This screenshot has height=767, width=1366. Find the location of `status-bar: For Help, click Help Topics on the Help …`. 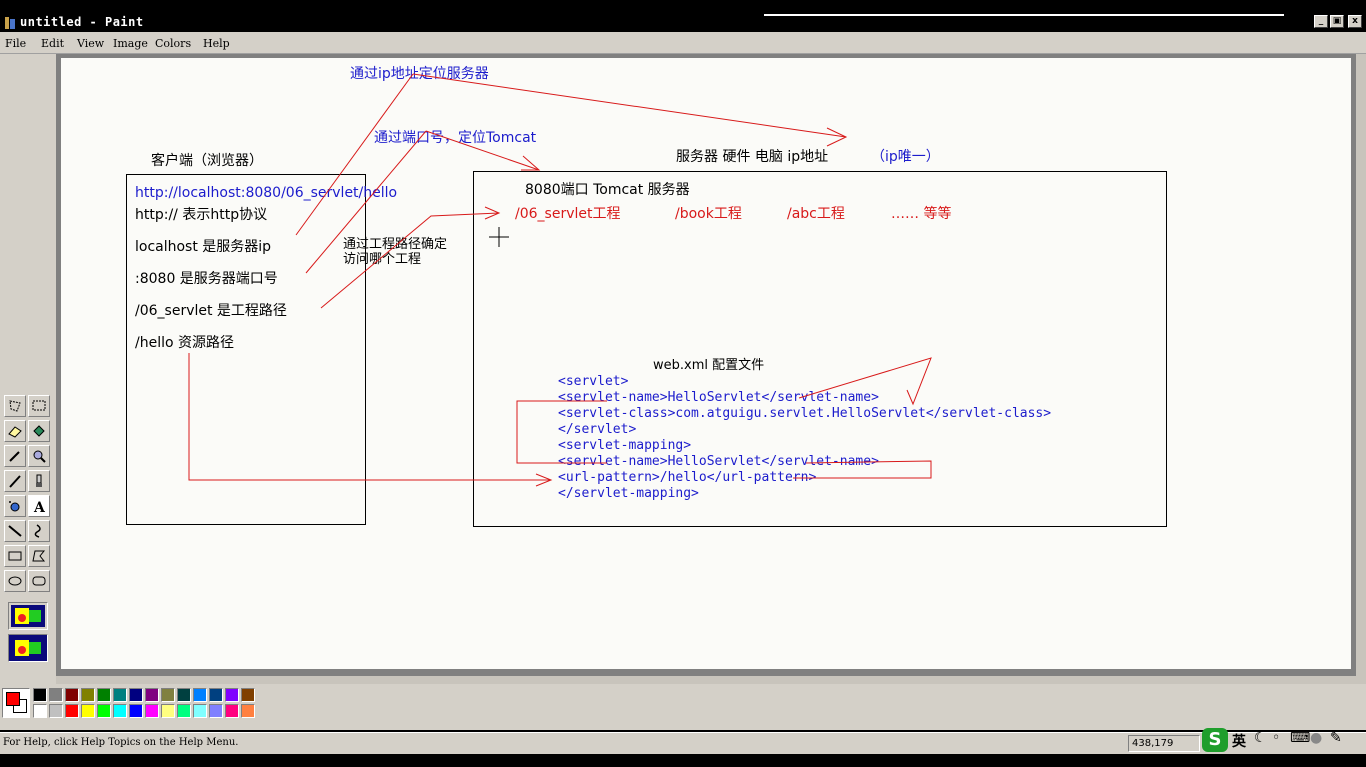

status-bar: For Help, click Help Topics on the Help … is located at coordinates (683, 743).